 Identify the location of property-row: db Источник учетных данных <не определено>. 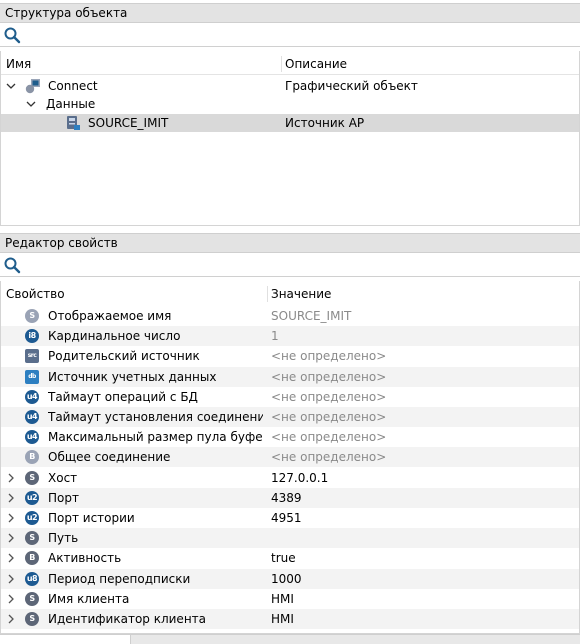
(290, 376).